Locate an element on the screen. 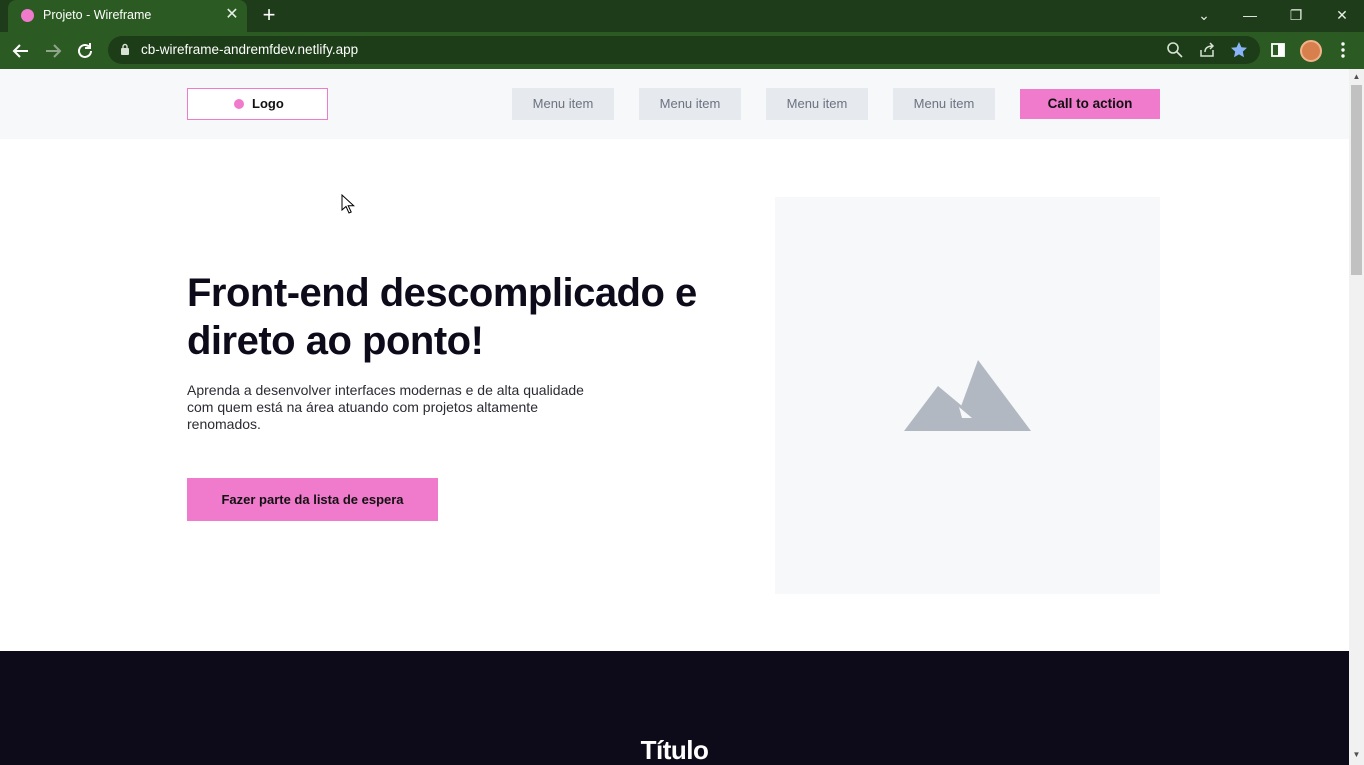  profile-avatar is located at coordinates (1311, 51).